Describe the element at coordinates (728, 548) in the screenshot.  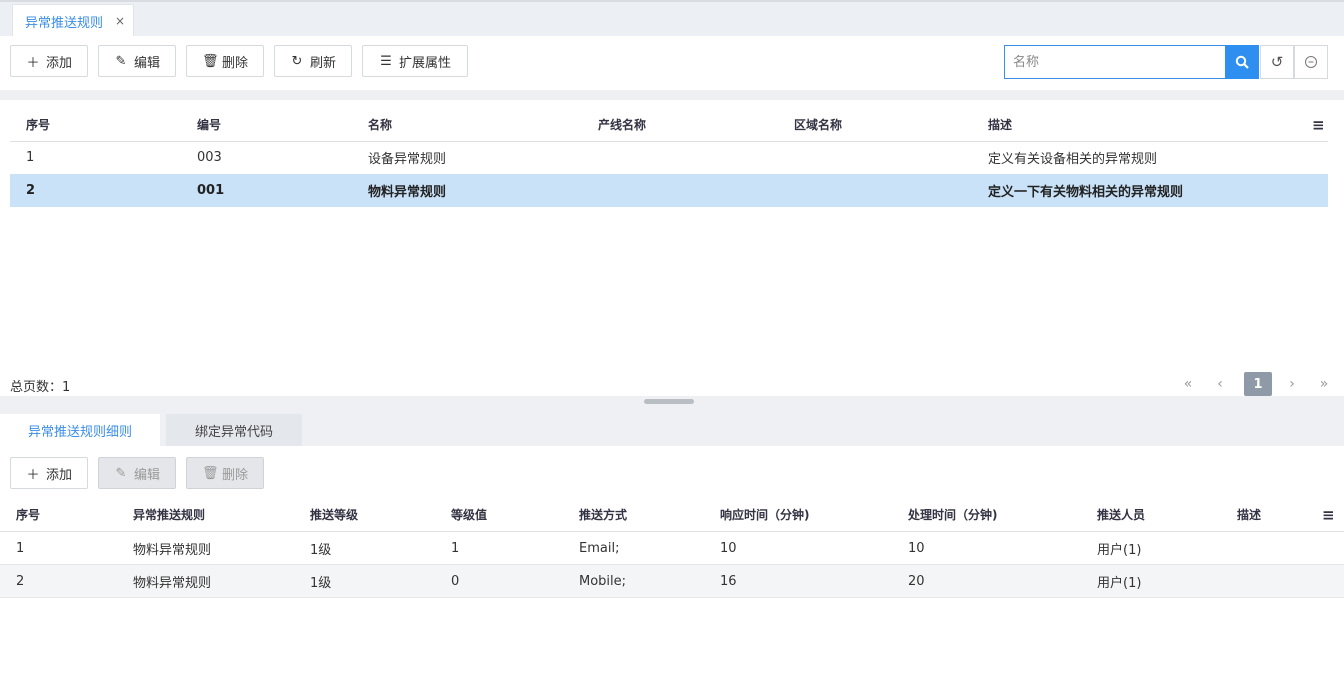
I see `cell-response: 10` at that location.